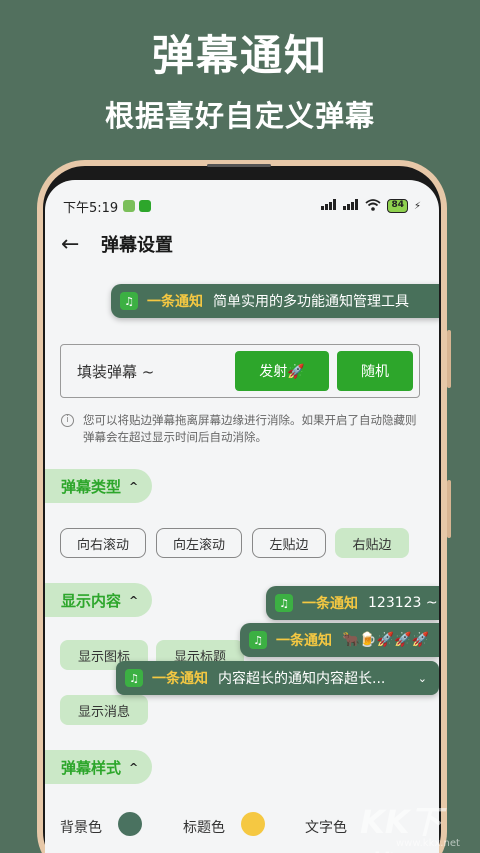 The image size is (480, 853). What do you see at coordinates (372, 543) in the screenshot?
I see `option-stick-right: 右贴边` at bounding box center [372, 543].